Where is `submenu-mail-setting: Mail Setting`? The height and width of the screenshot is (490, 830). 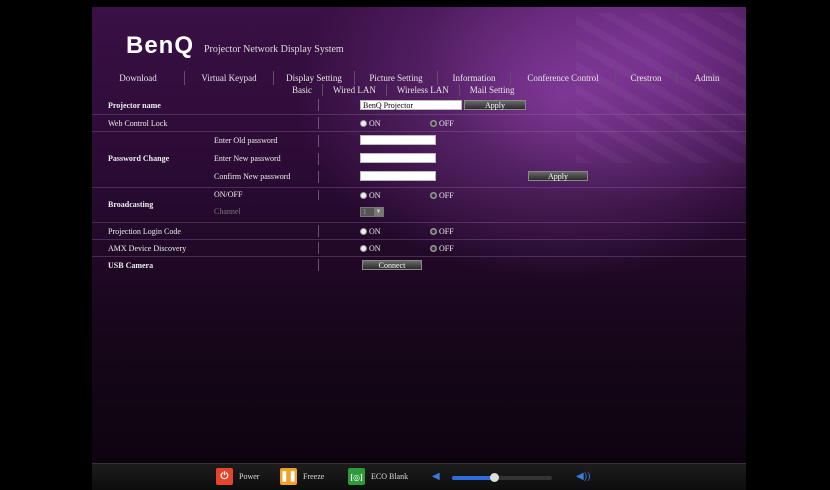
submenu-mail-setting: Mail Setting is located at coordinates (492, 90).